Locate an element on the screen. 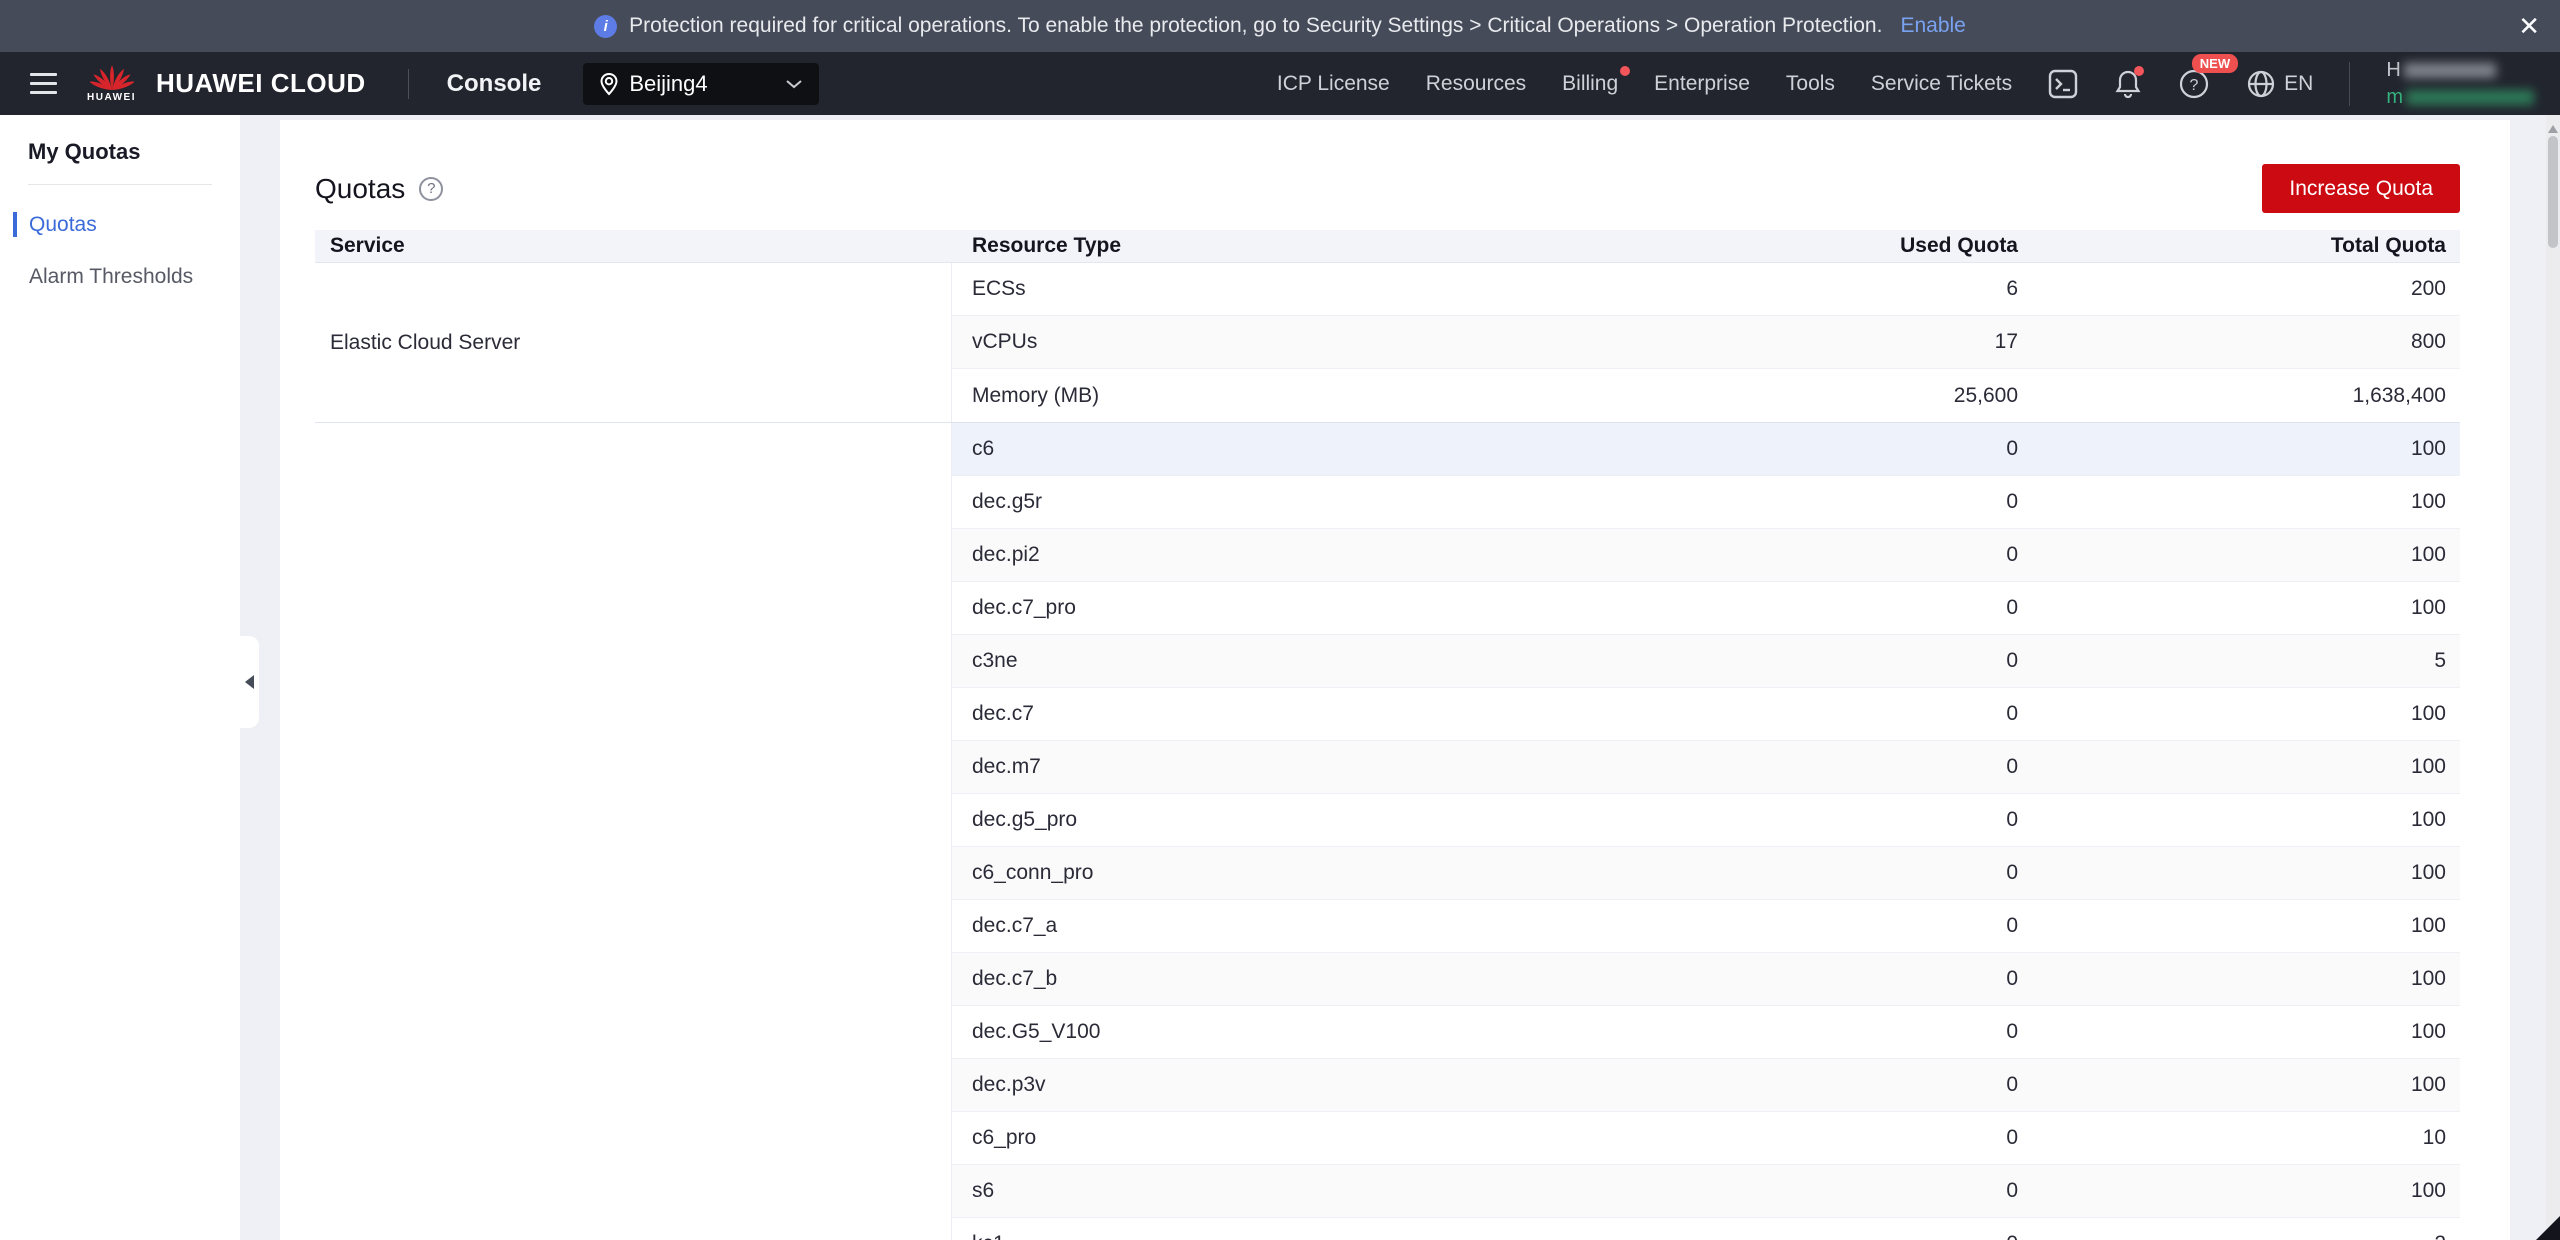  sidebar: My Quotas Quotas Alarm Thresholds is located at coordinates (120, 677).